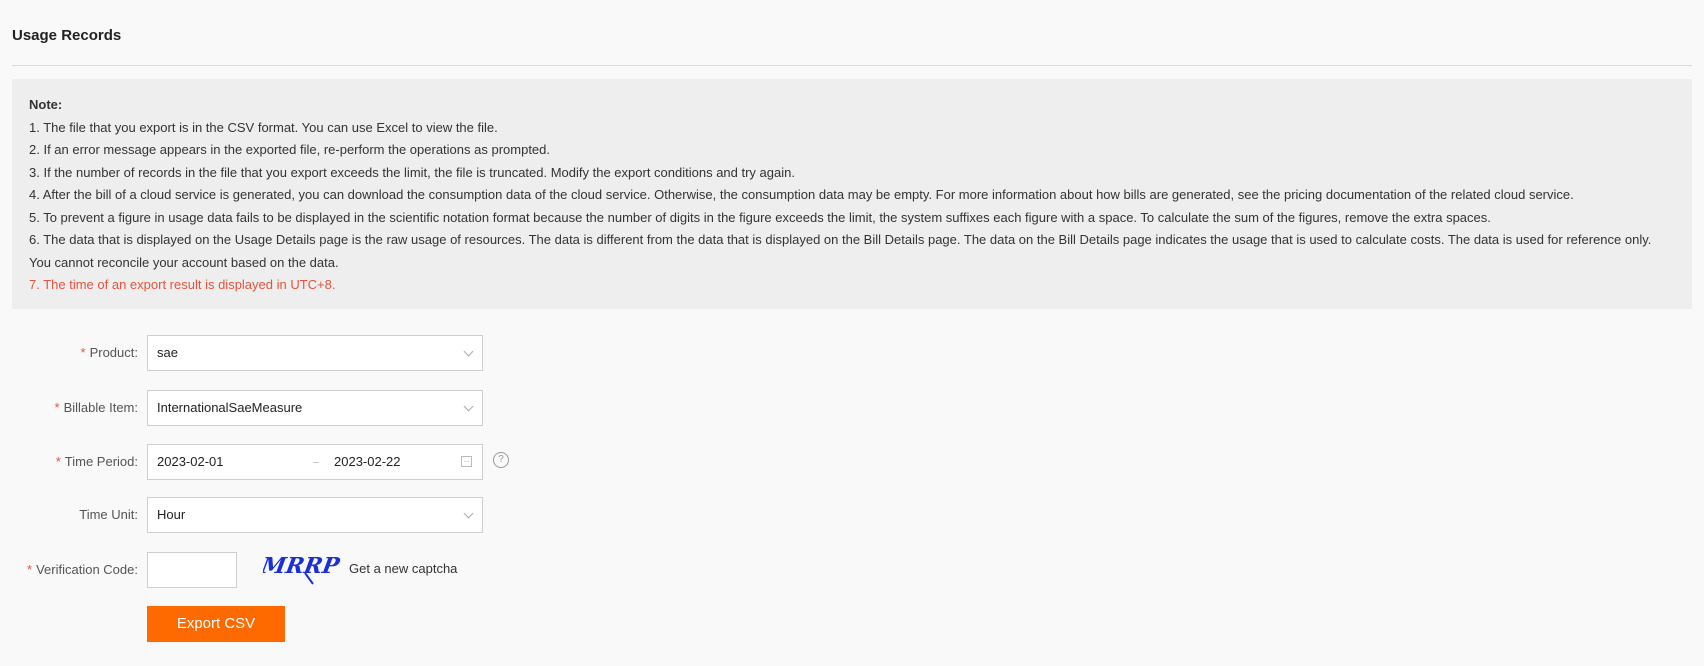 This screenshot has height=666, width=1704. What do you see at coordinates (403, 568) in the screenshot?
I see `get-new-captcha-link: Get a new captcha` at bounding box center [403, 568].